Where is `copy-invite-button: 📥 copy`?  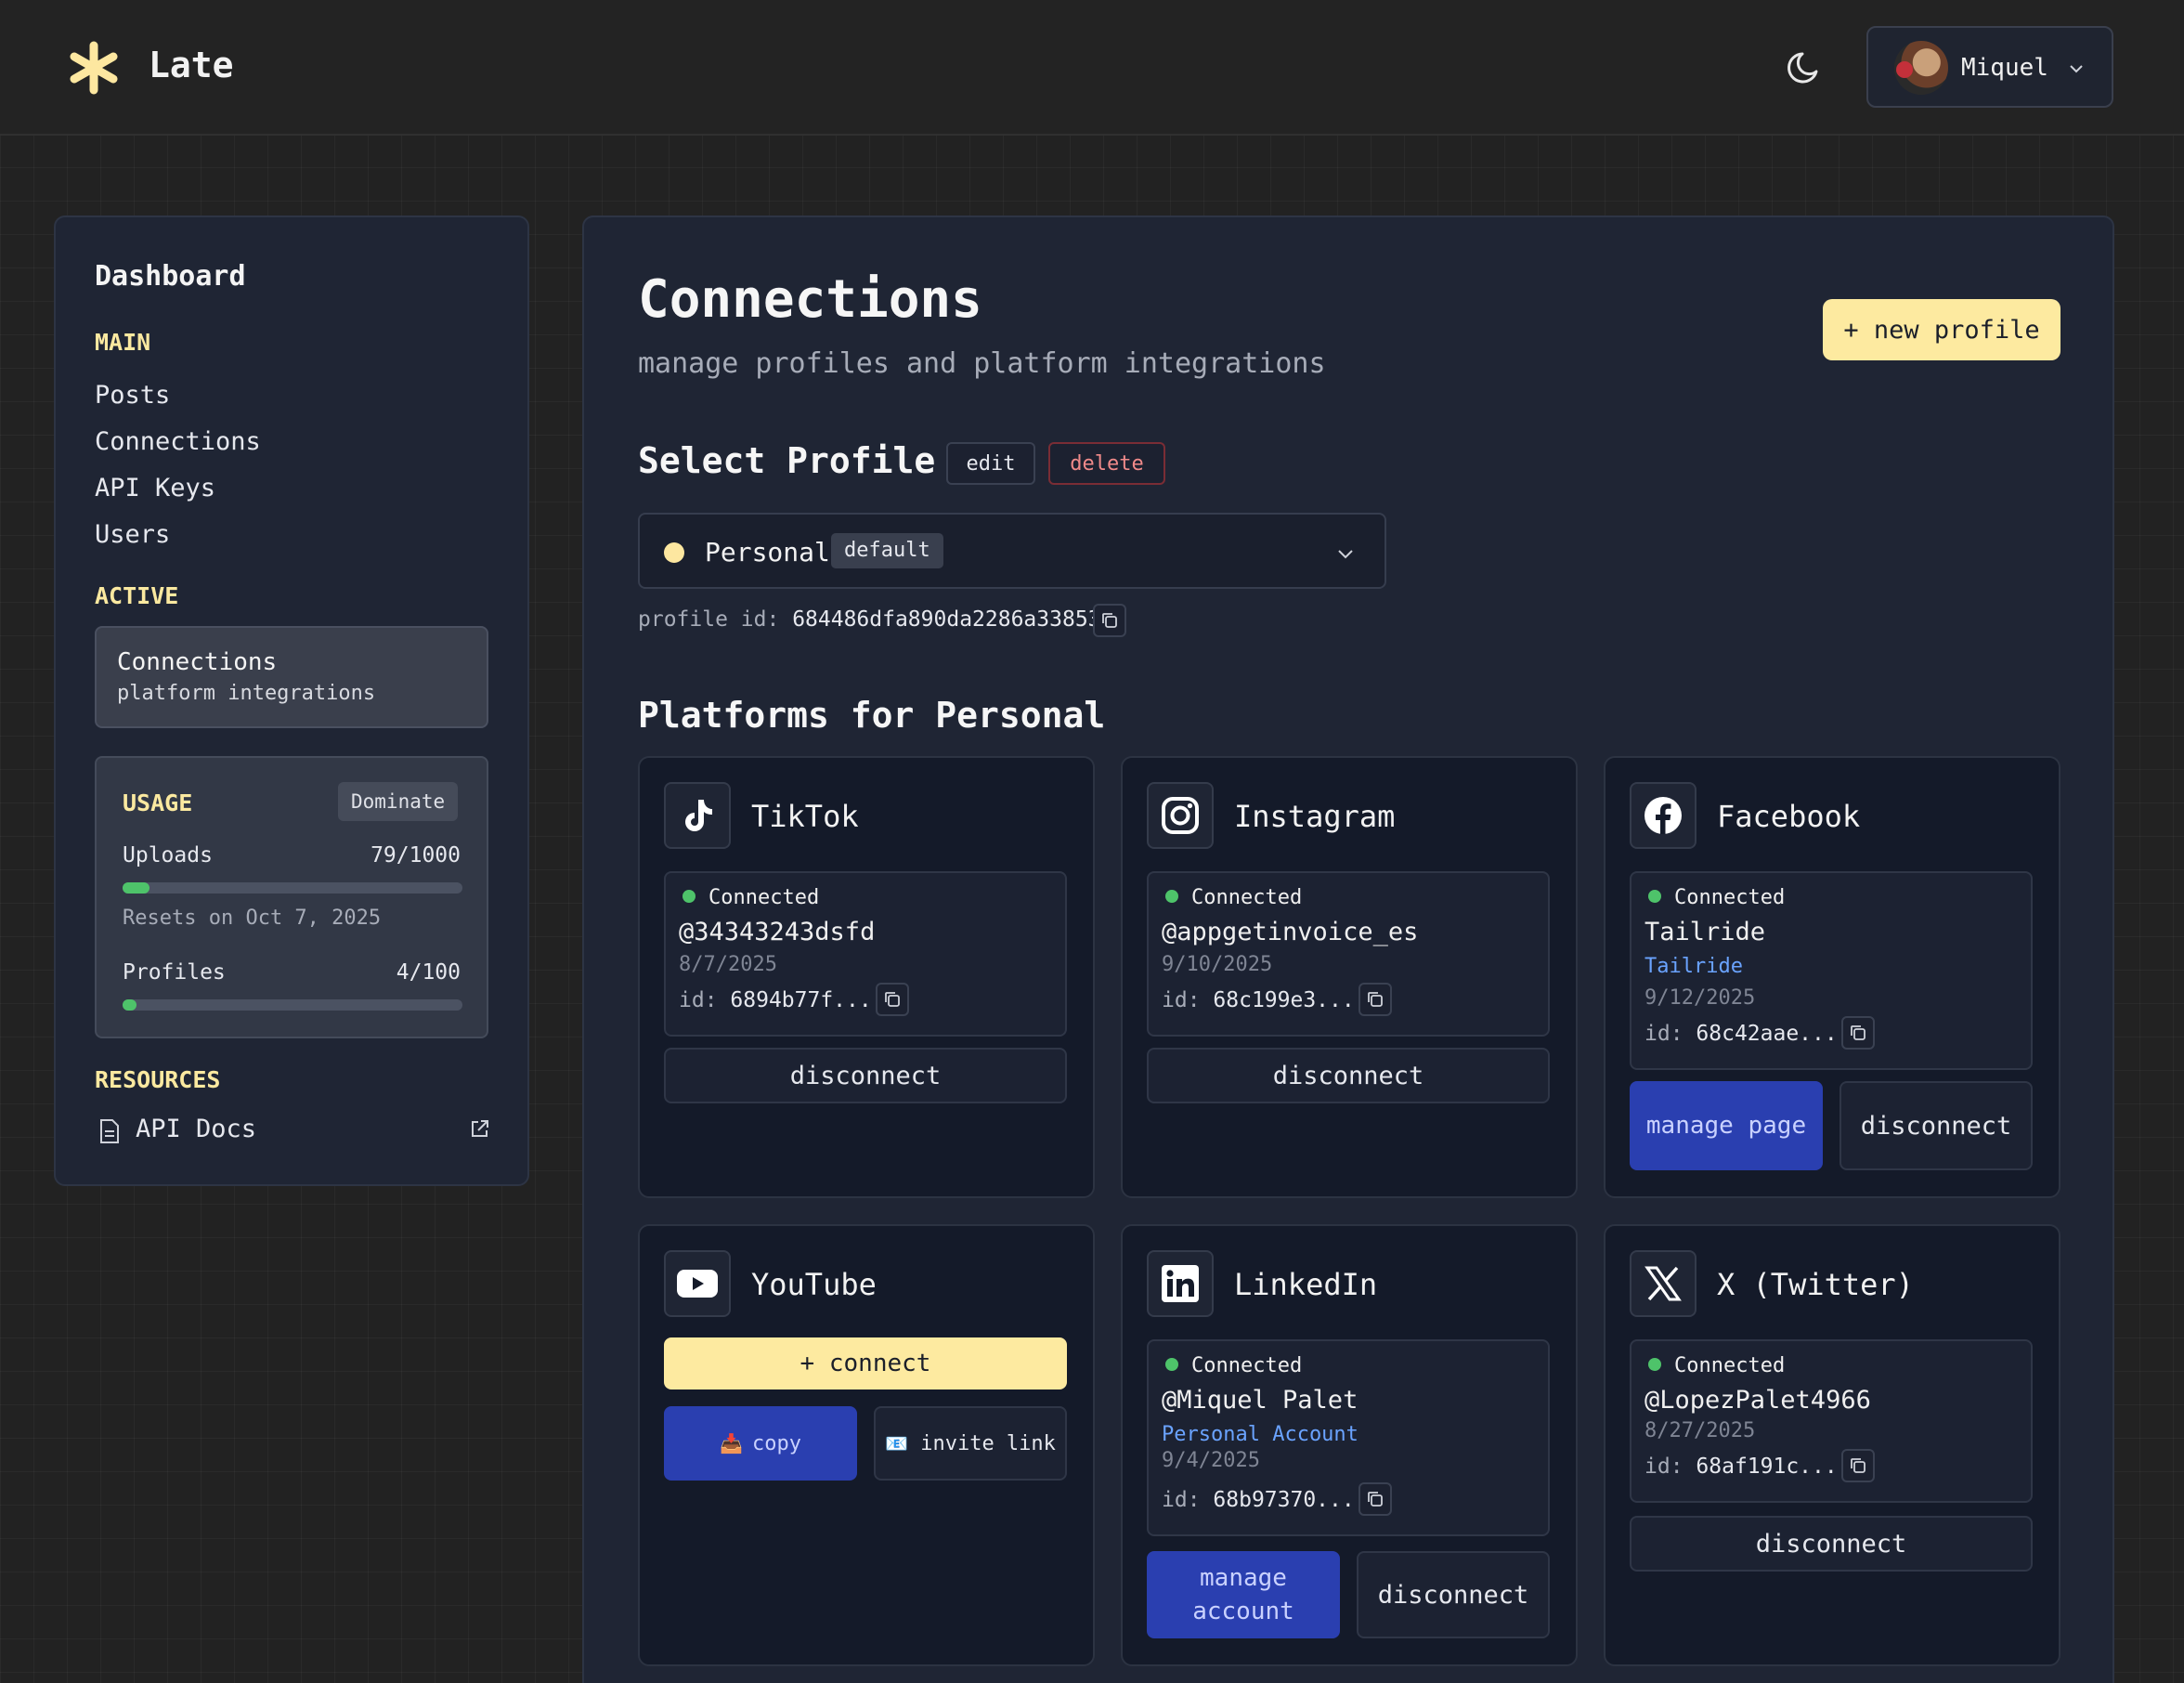
copy-invite-button: 📥 copy is located at coordinates (760, 1444).